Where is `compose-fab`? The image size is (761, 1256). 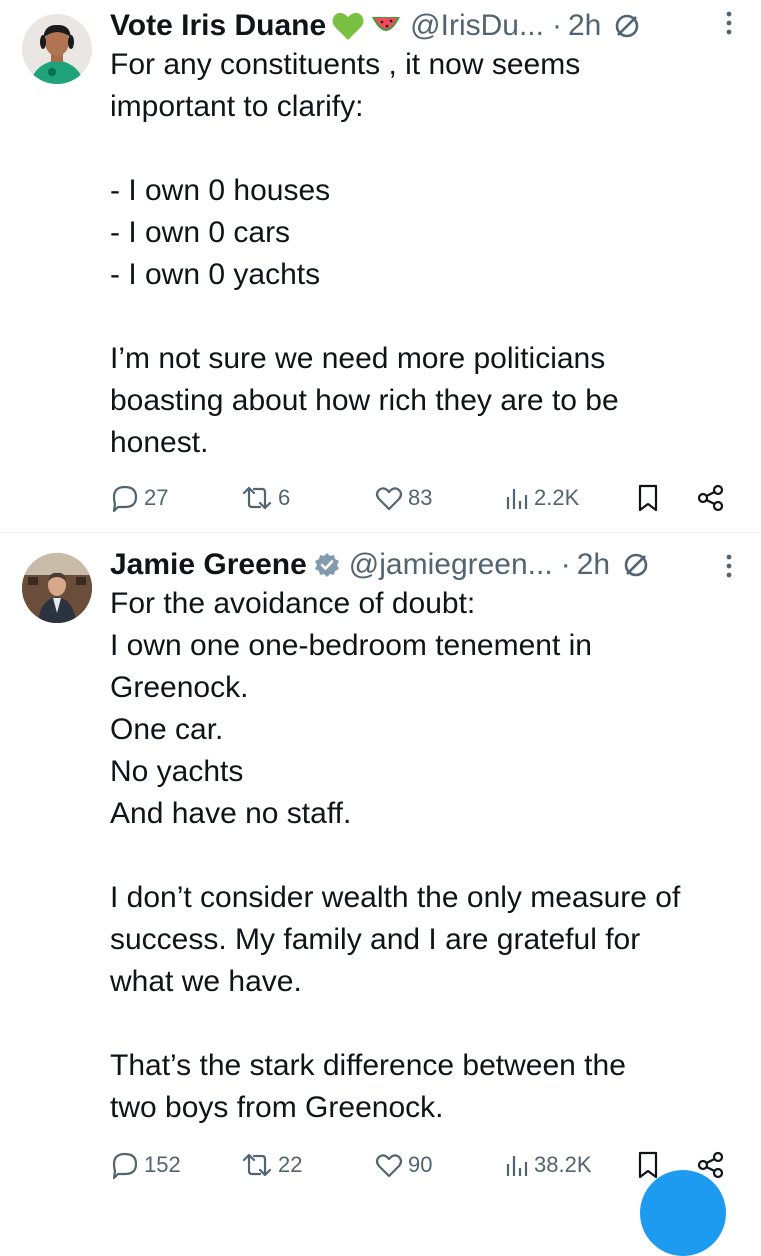
compose-fab is located at coordinates (683, 1213).